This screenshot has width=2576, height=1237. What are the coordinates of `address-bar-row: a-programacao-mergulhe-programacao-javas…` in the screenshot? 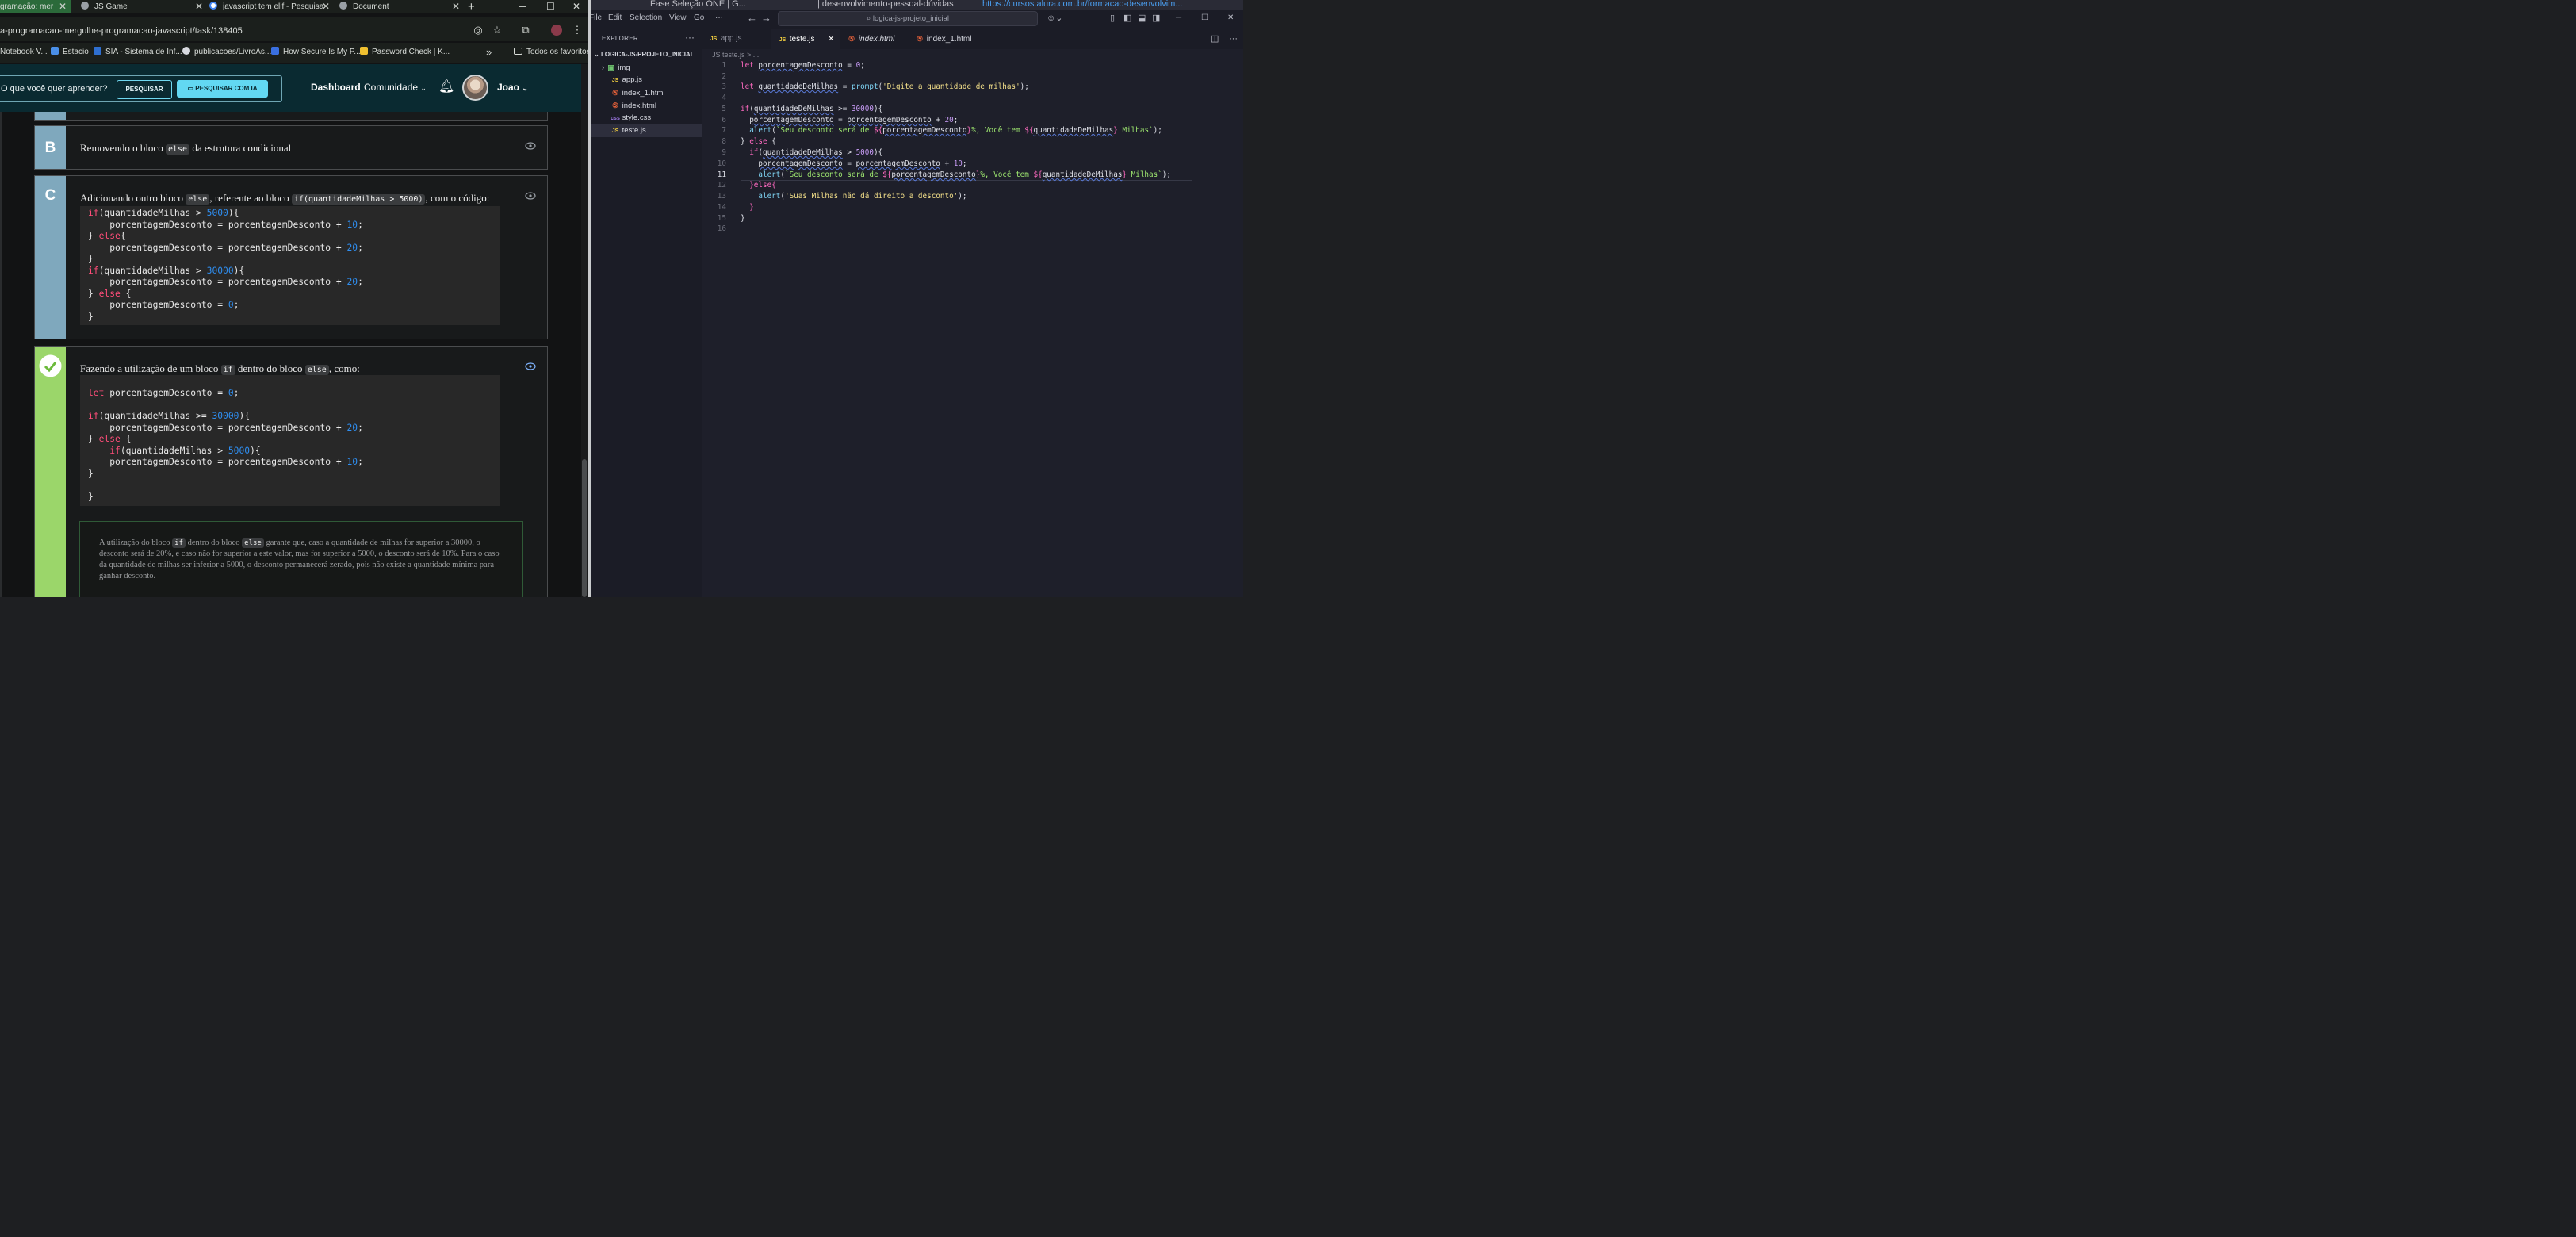 It's located at (294, 29).